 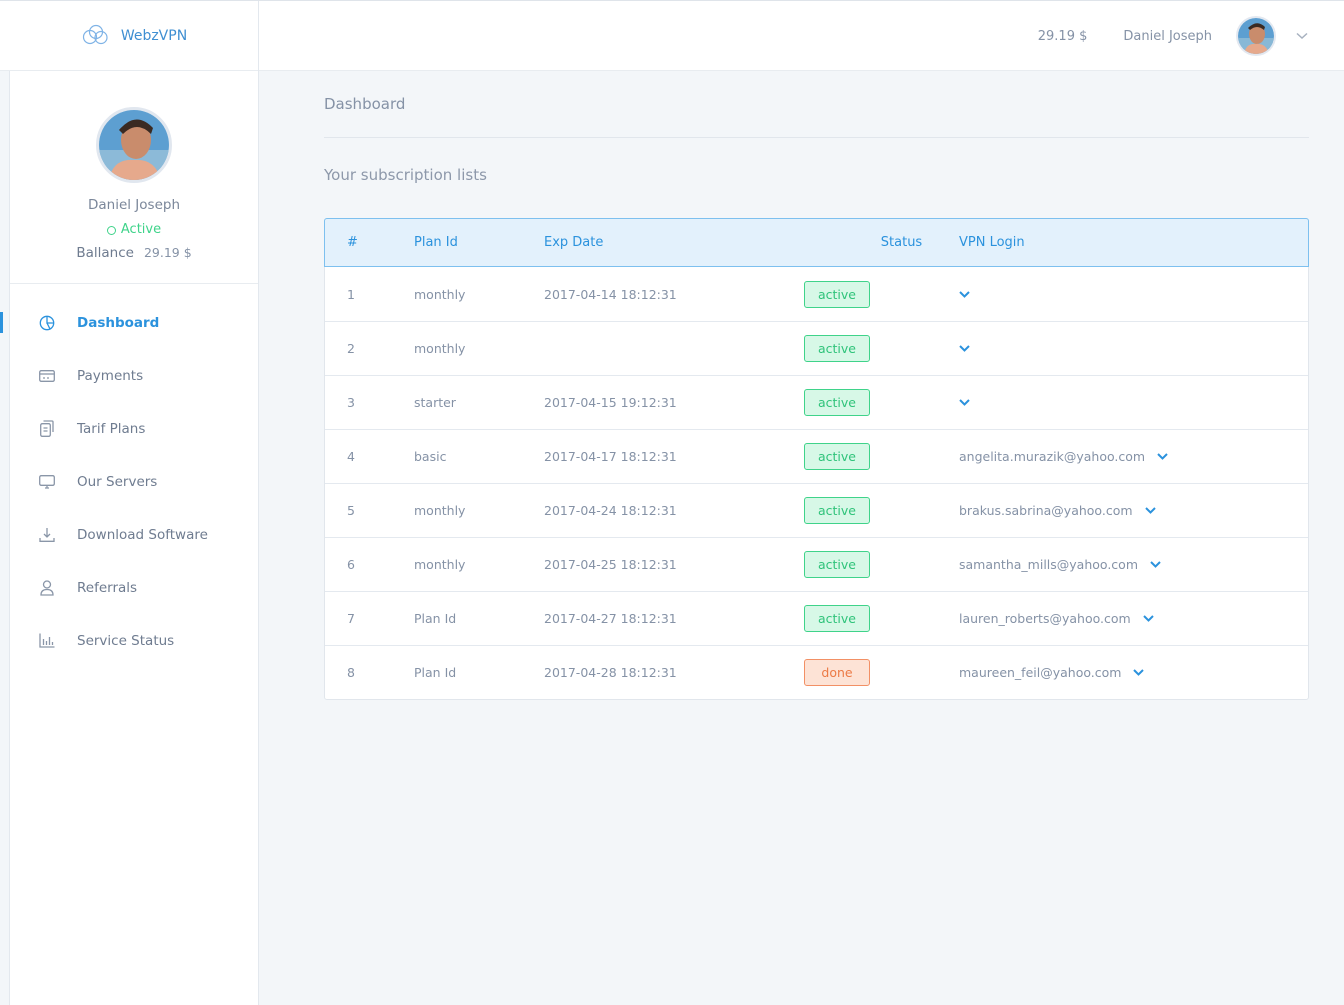 What do you see at coordinates (47, 376) in the screenshot?
I see `credit-card-icon` at bounding box center [47, 376].